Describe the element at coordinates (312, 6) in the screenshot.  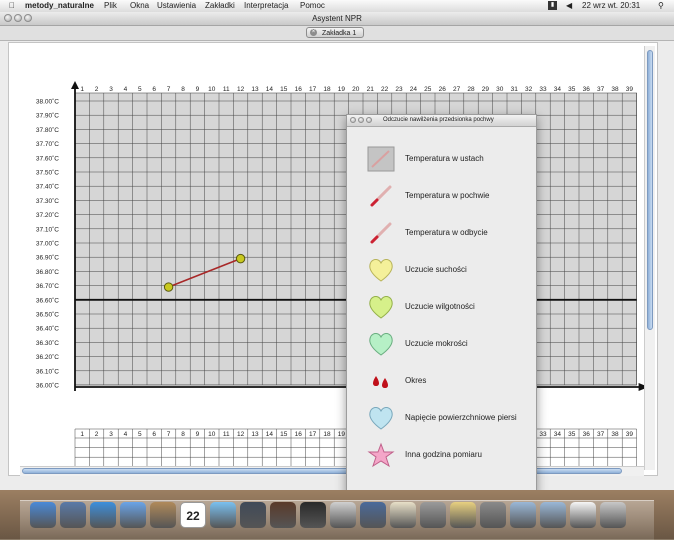
I see `menu-pomoc: Pomoc` at that location.